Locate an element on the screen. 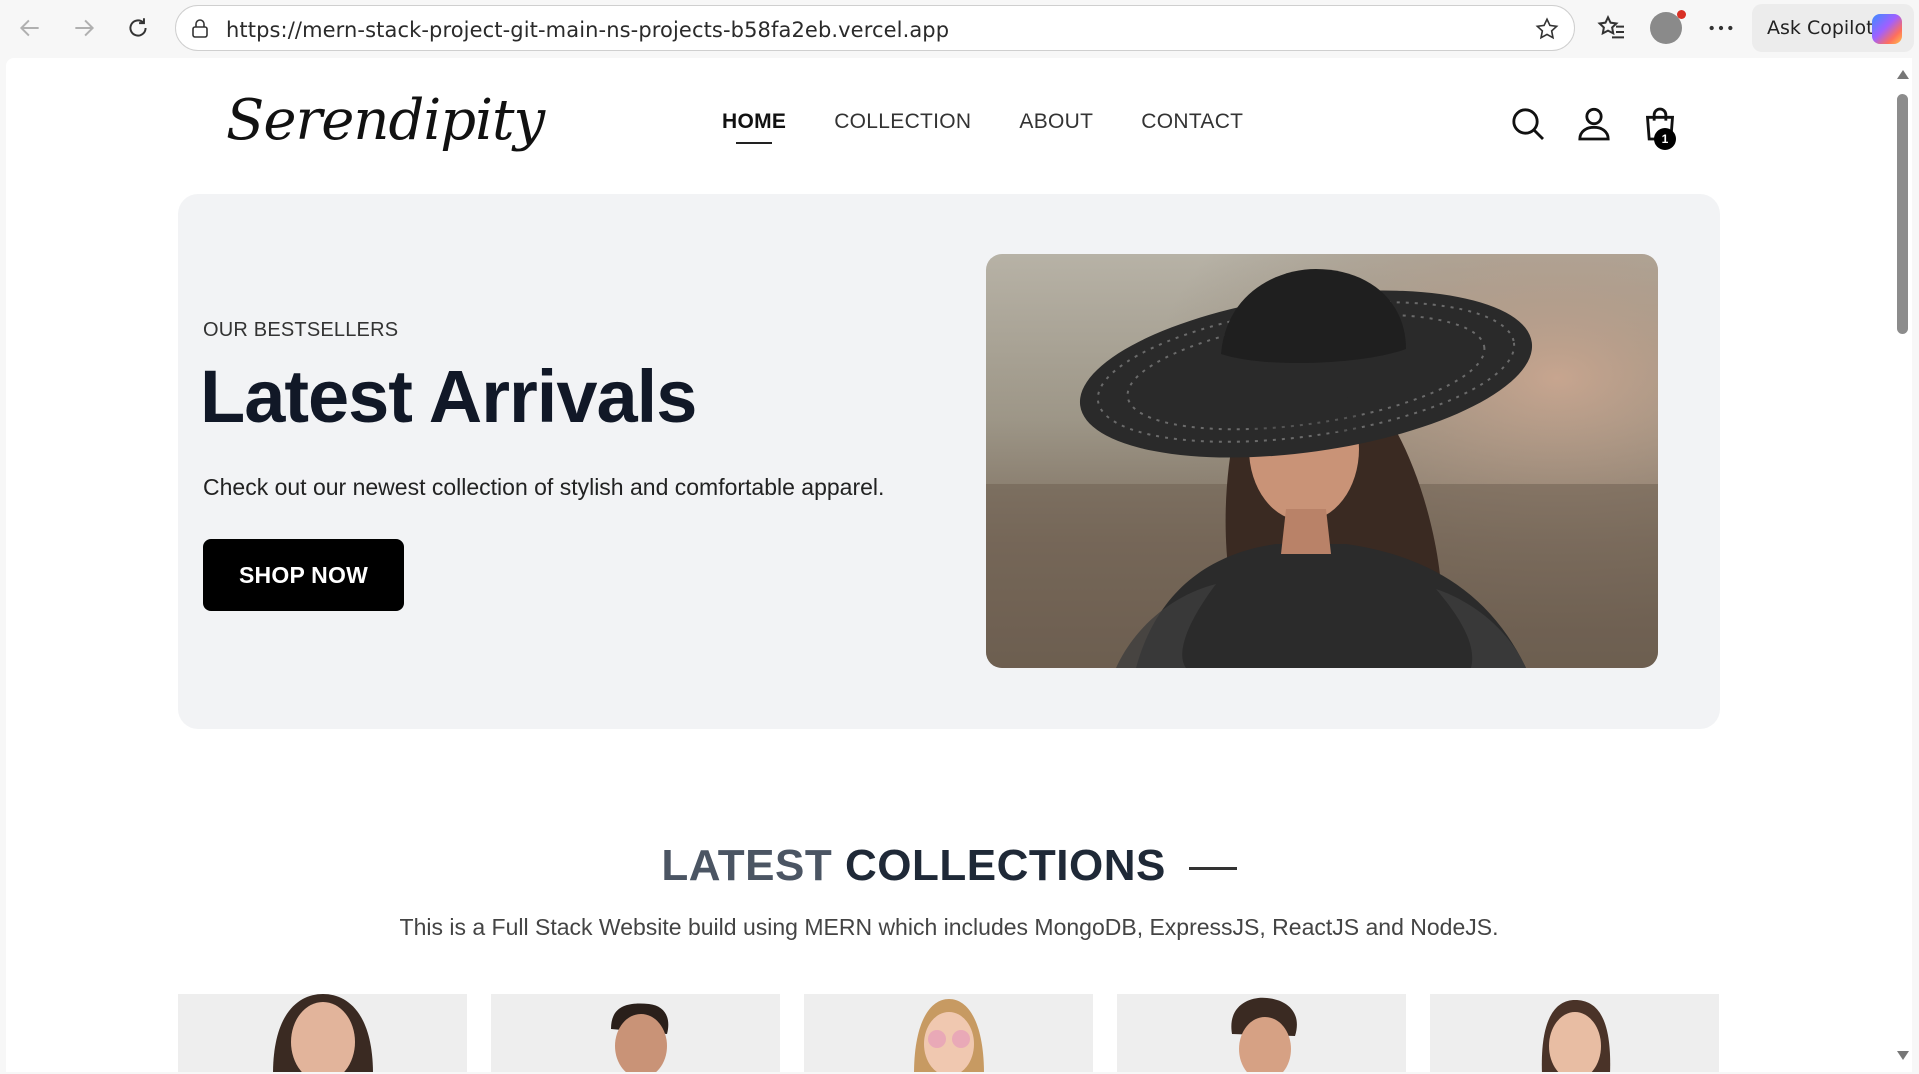 Image resolution: width=1919 pixels, height=1074 pixels. search-icon is located at coordinates (1528, 124).